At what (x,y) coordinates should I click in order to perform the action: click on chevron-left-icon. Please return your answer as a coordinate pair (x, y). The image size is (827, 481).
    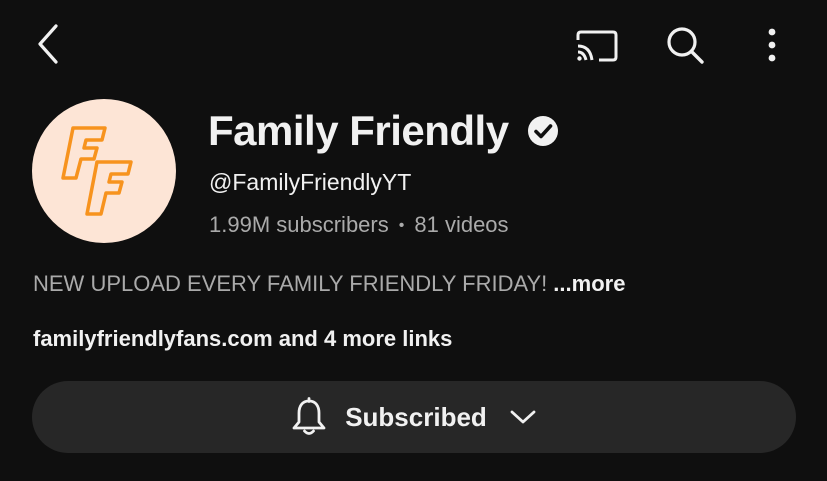
    Looking at the image, I should click on (48, 44).